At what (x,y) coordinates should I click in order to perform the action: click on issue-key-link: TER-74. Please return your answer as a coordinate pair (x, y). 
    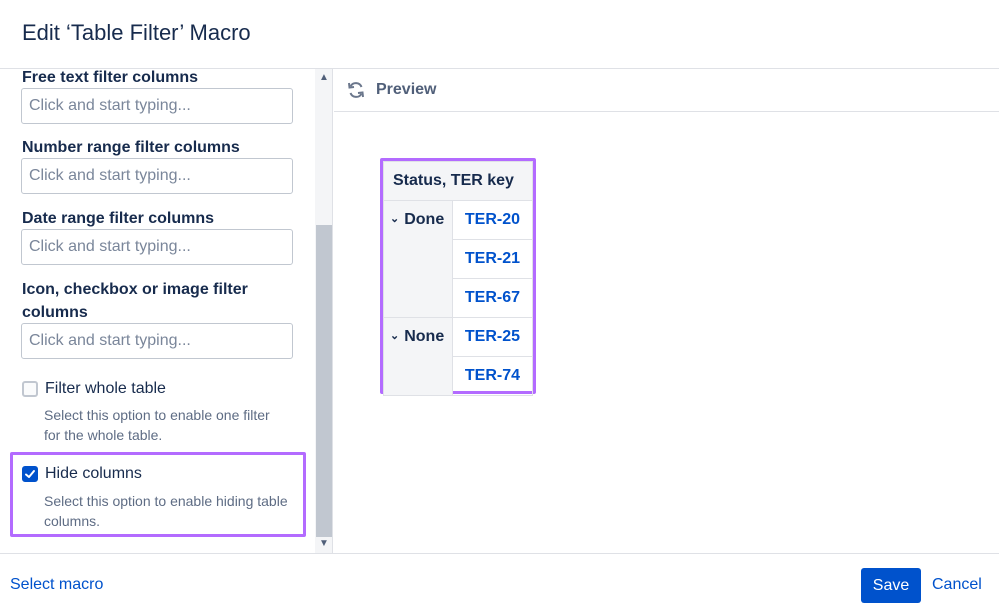
    Looking at the image, I should click on (492, 376).